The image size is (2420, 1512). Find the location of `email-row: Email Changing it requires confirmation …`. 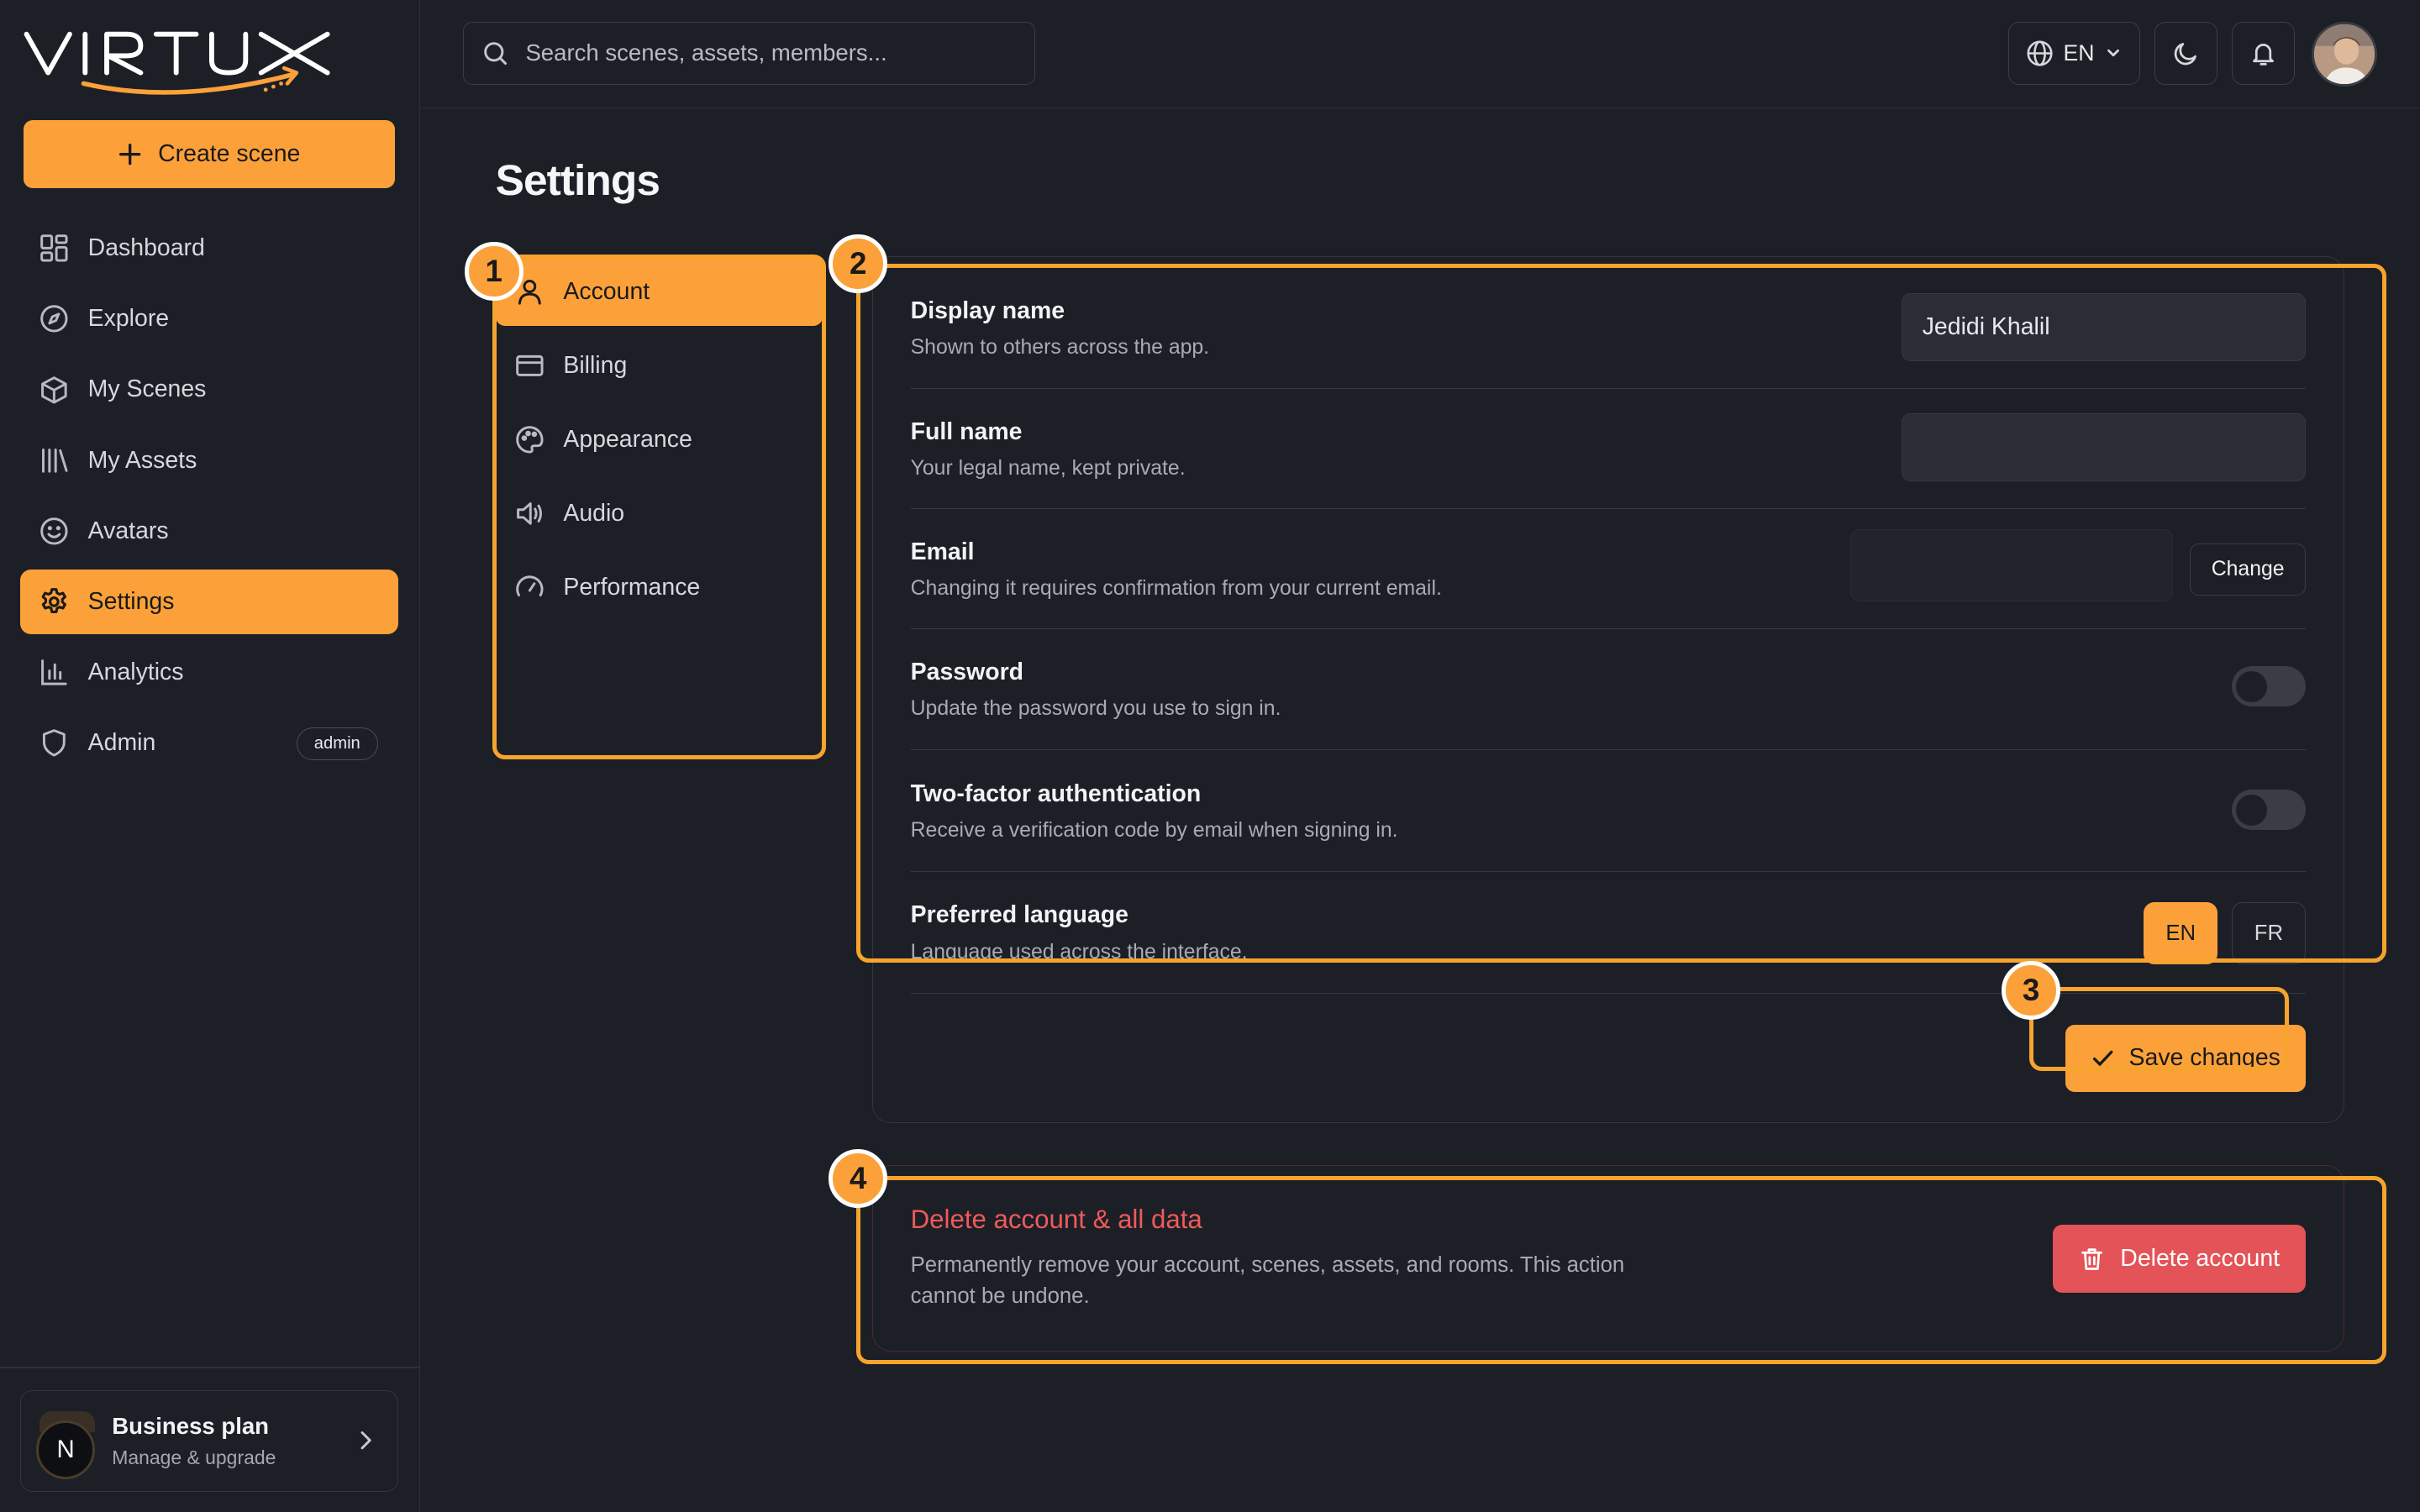

email-row: Email Changing it requires confirmation … is located at coordinates (1608, 569).